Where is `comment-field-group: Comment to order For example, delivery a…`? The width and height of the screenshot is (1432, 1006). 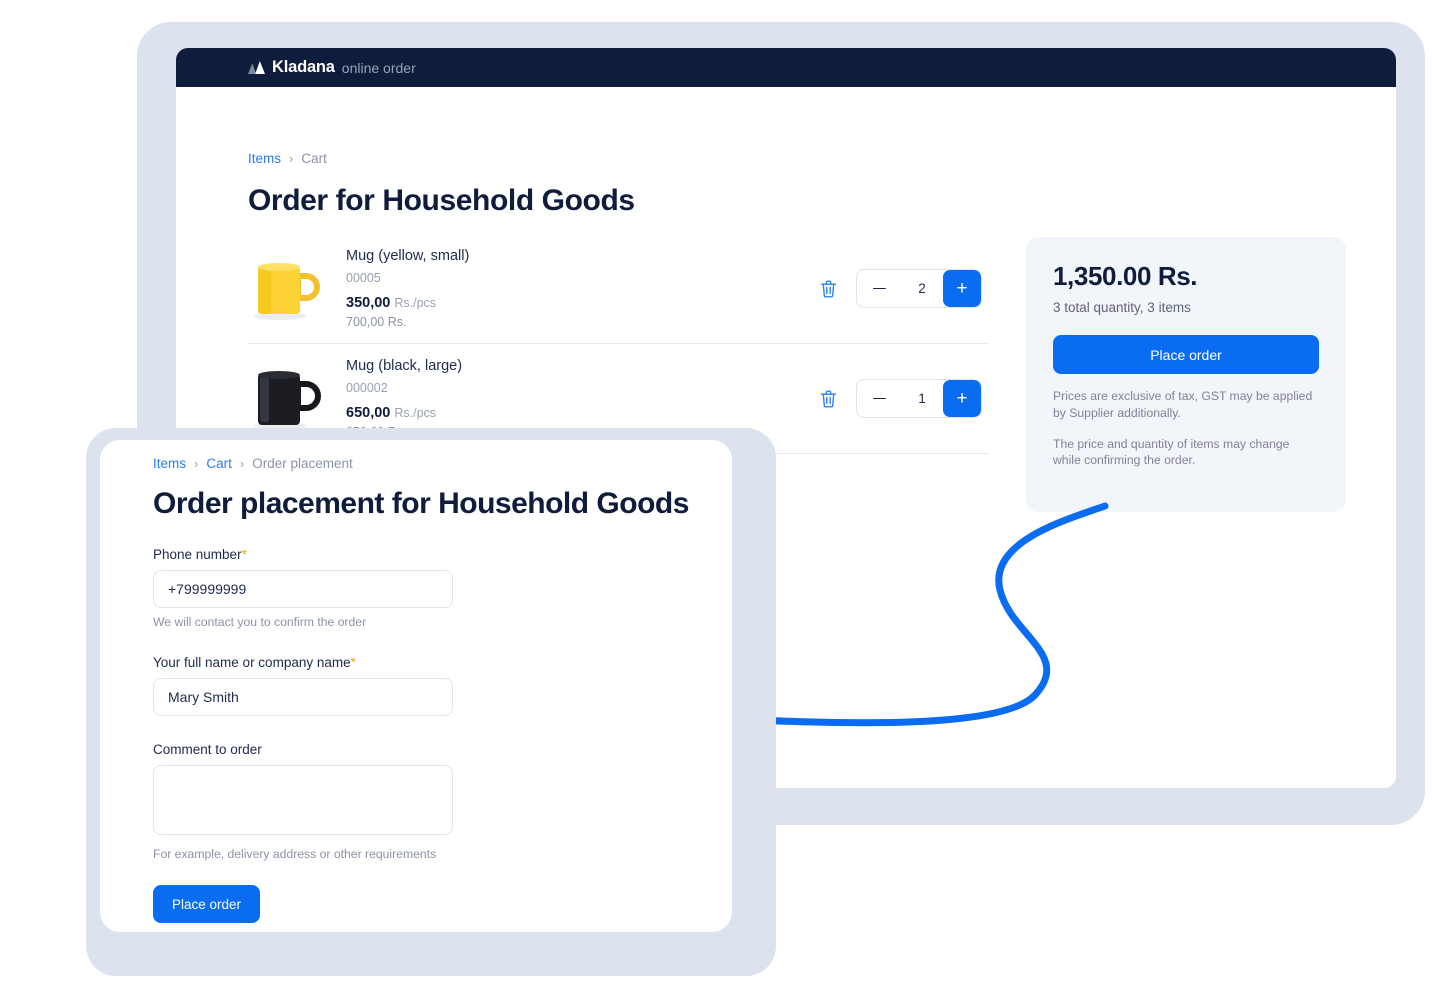
comment-field-group: Comment to order For example, delivery a… is located at coordinates (442, 801).